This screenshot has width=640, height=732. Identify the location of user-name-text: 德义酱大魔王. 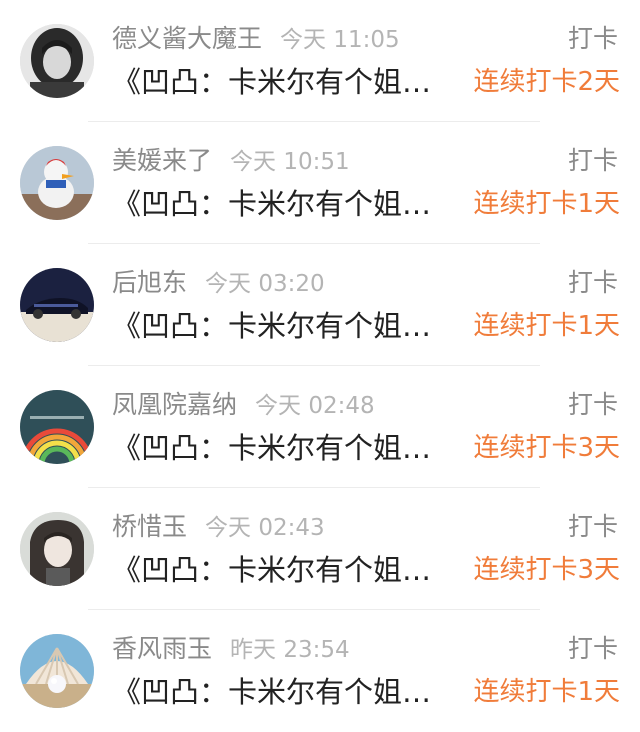
(187, 38).